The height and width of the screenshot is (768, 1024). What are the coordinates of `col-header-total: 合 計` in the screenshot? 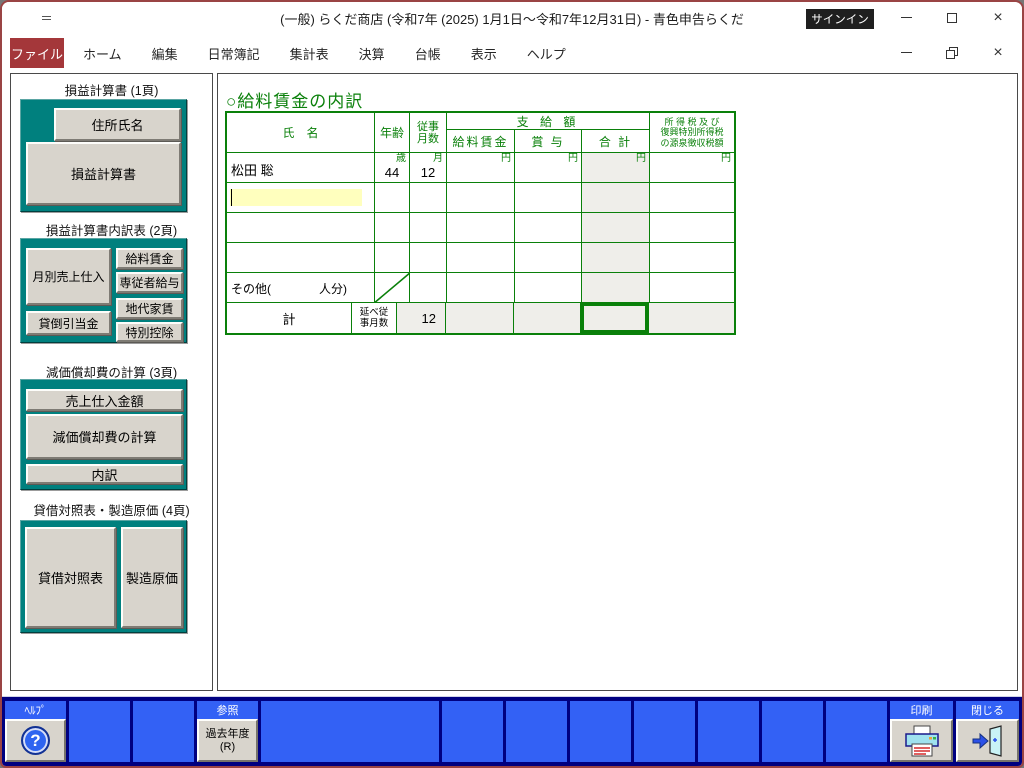 It's located at (615, 141).